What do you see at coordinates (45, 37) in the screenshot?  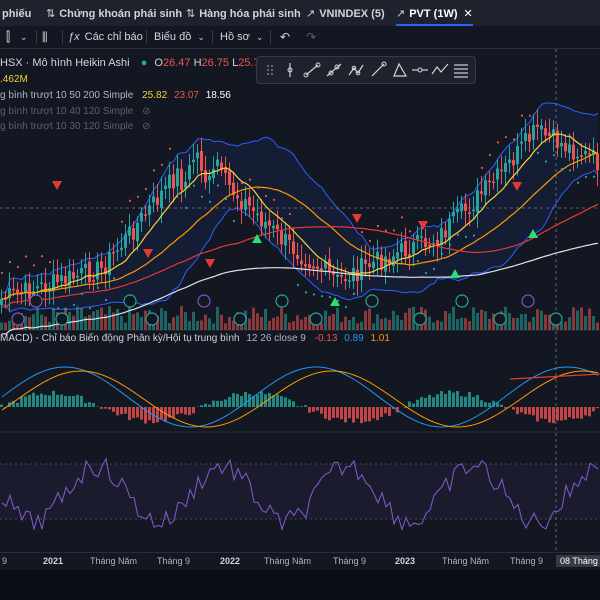 I see `candles-icon: ⫼` at bounding box center [45, 37].